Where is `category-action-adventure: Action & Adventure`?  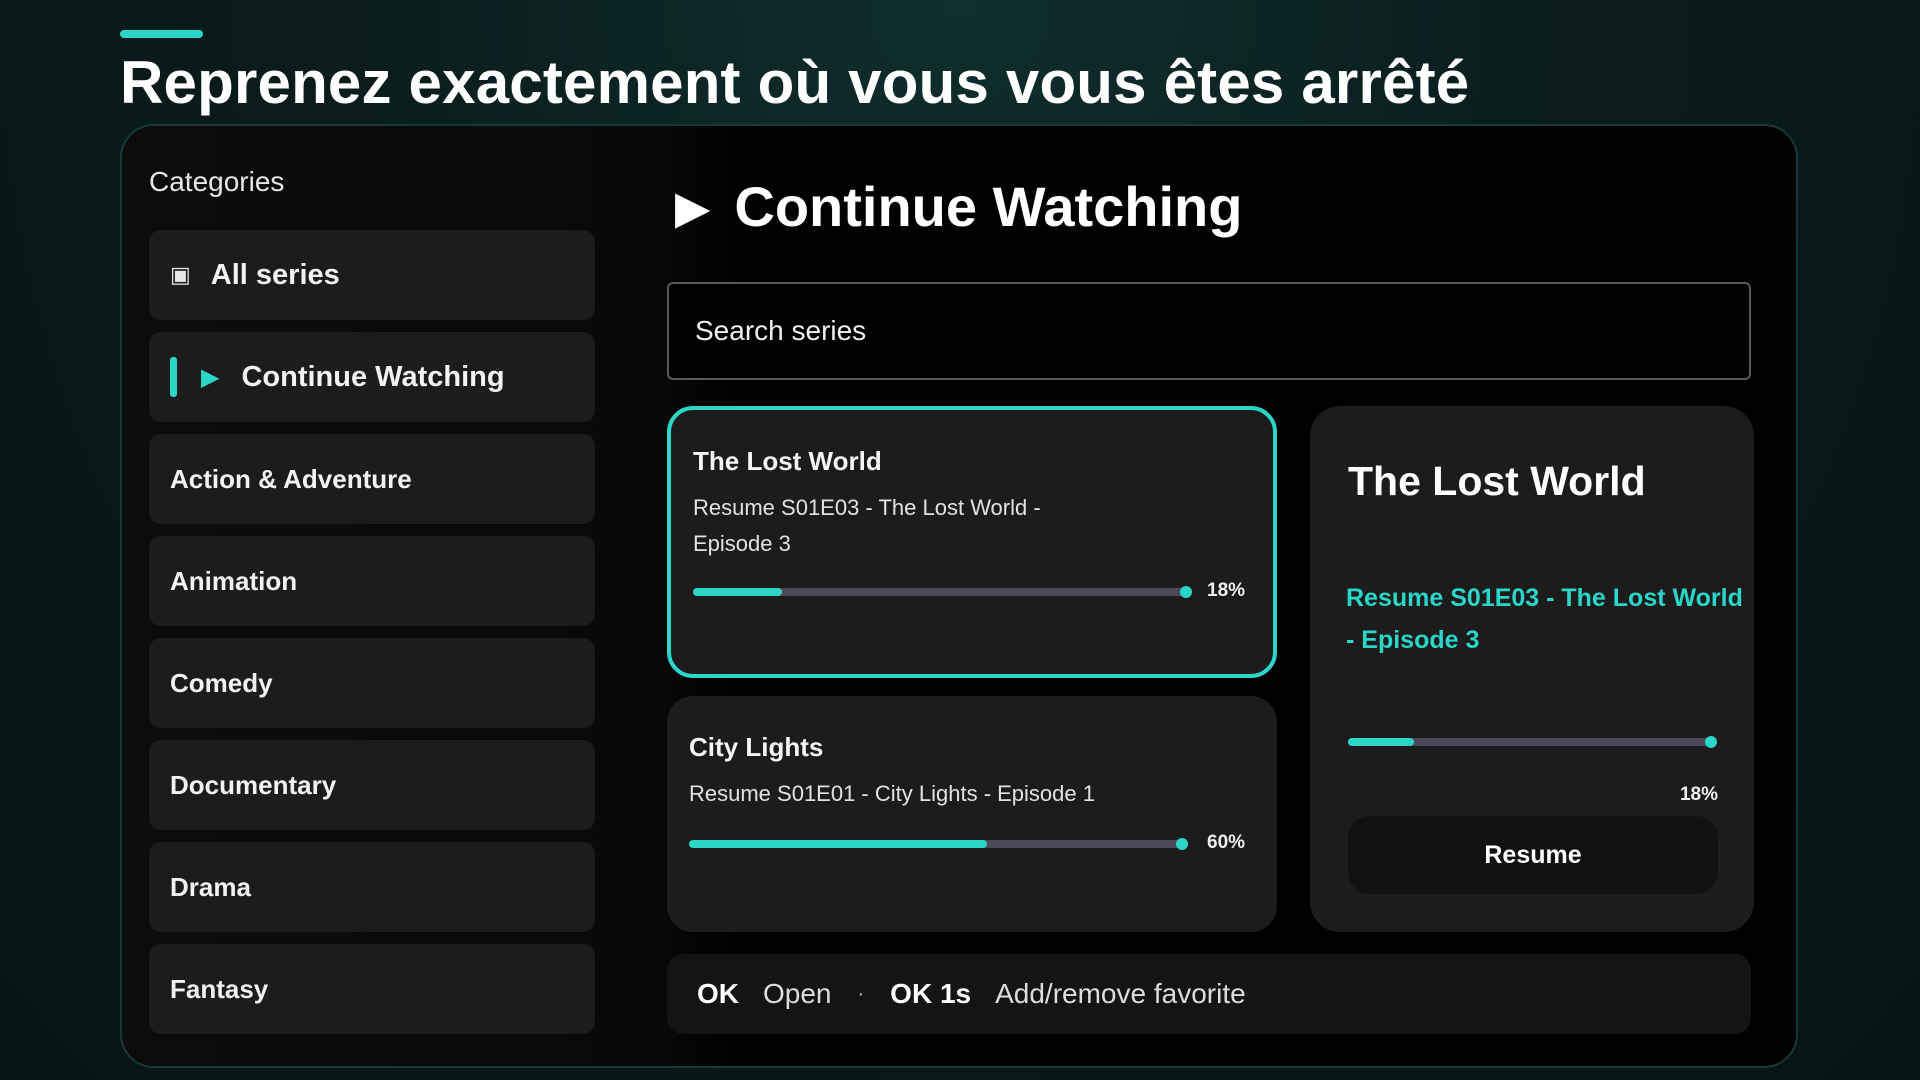
category-action-adventure: Action & Adventure is located at coordinates (372, 479).